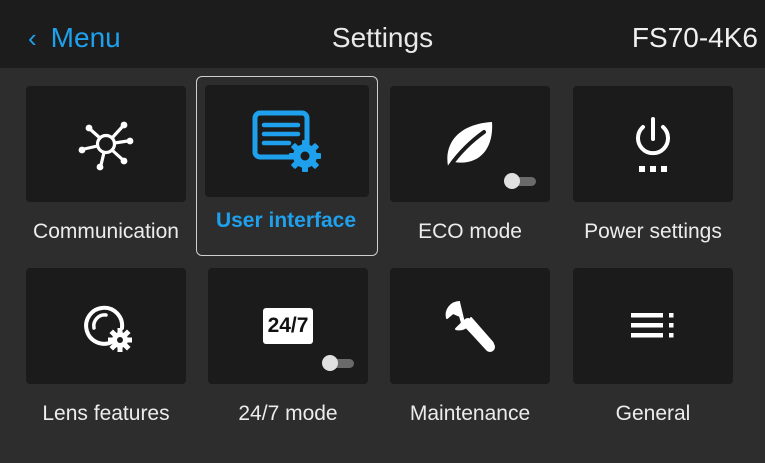 The image size is (765, 463). I want to click on tile-maintenance-box, so click(470, 326).